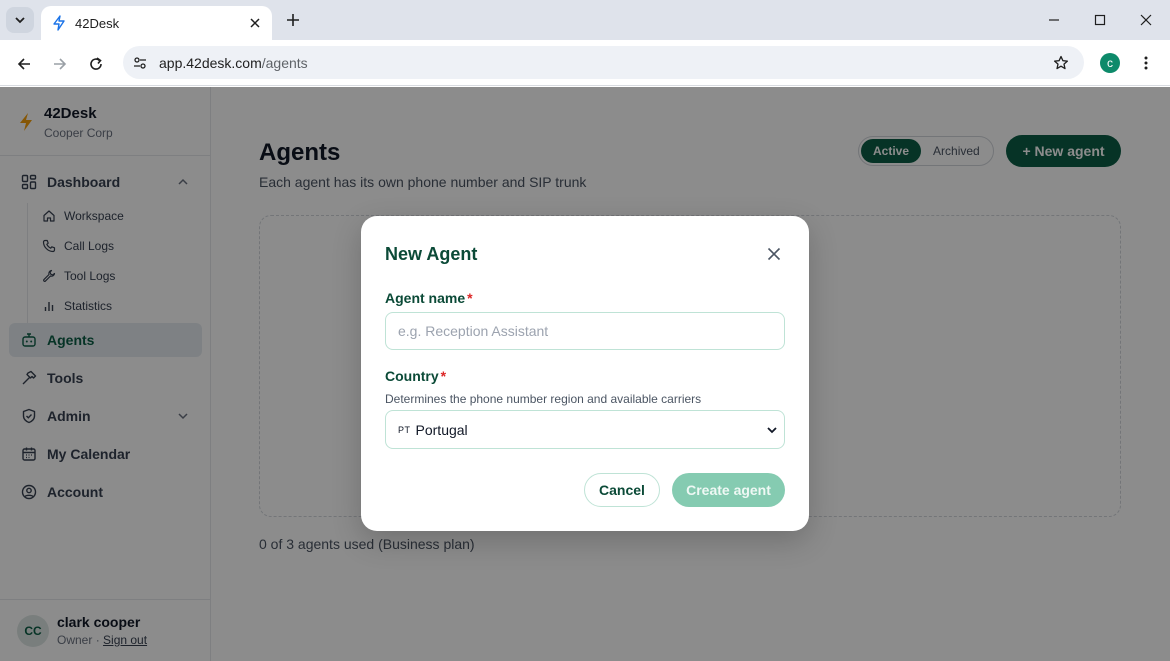 The height and width of the screenshot is (661, 1170). What do you see at coordinates (140, 63) in the screenshot?
I see `site-settings-icon` at bounding box center [140, 63].